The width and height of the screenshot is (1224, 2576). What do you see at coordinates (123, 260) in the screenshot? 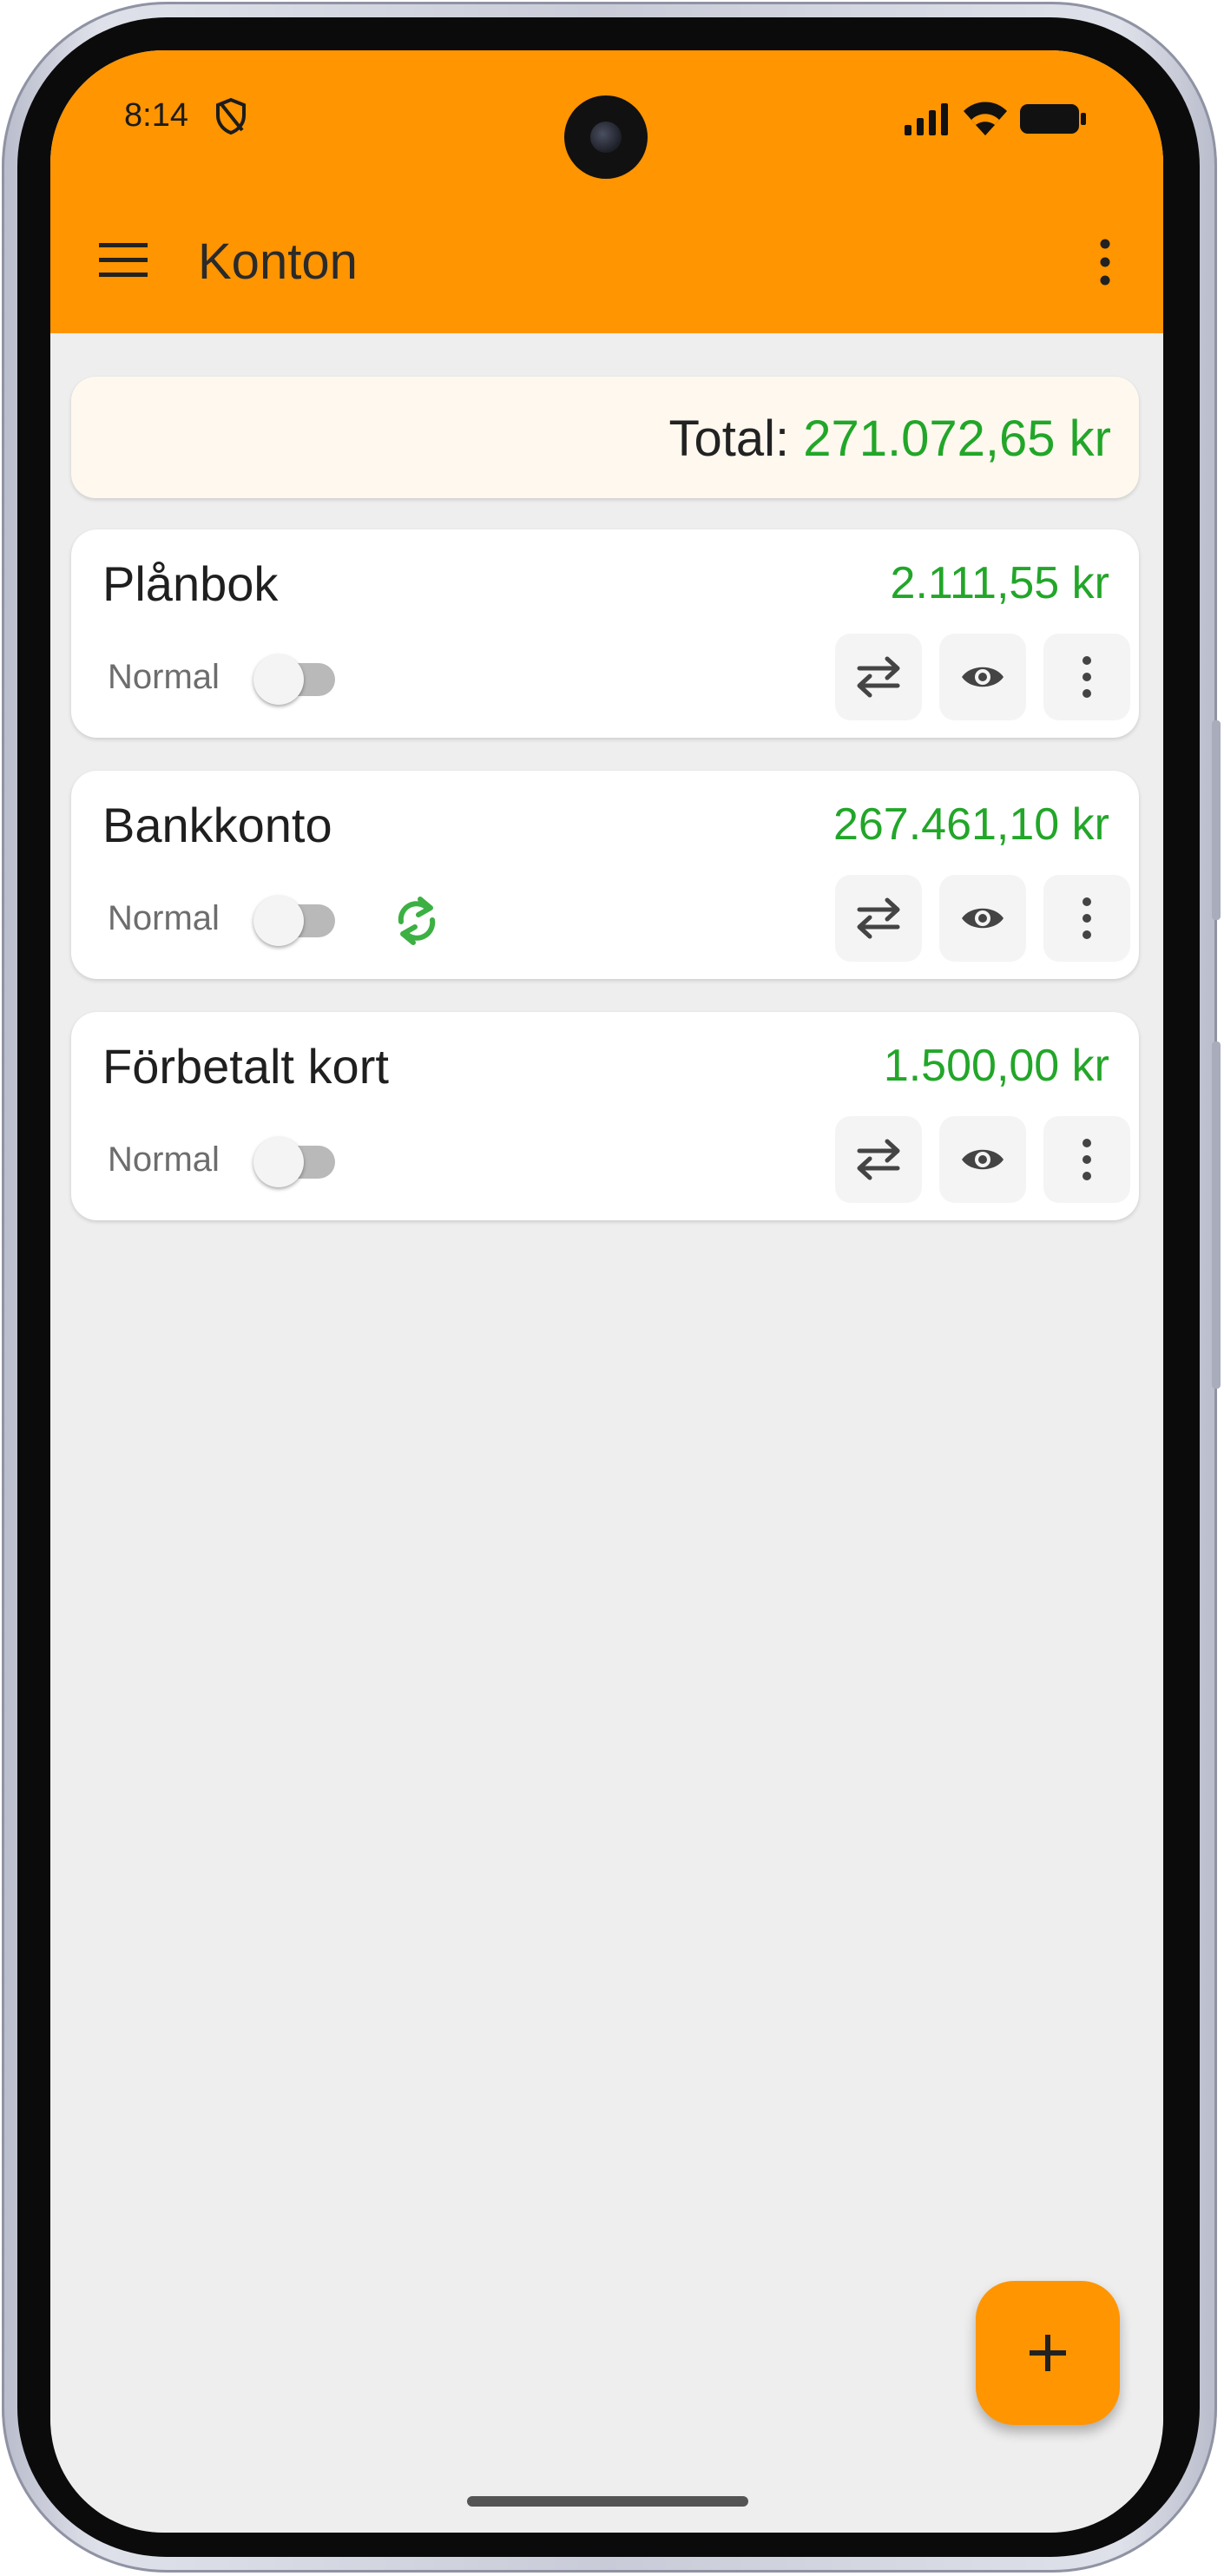
I see `hamburger-menu-icon` at bounding box center [123, 260].